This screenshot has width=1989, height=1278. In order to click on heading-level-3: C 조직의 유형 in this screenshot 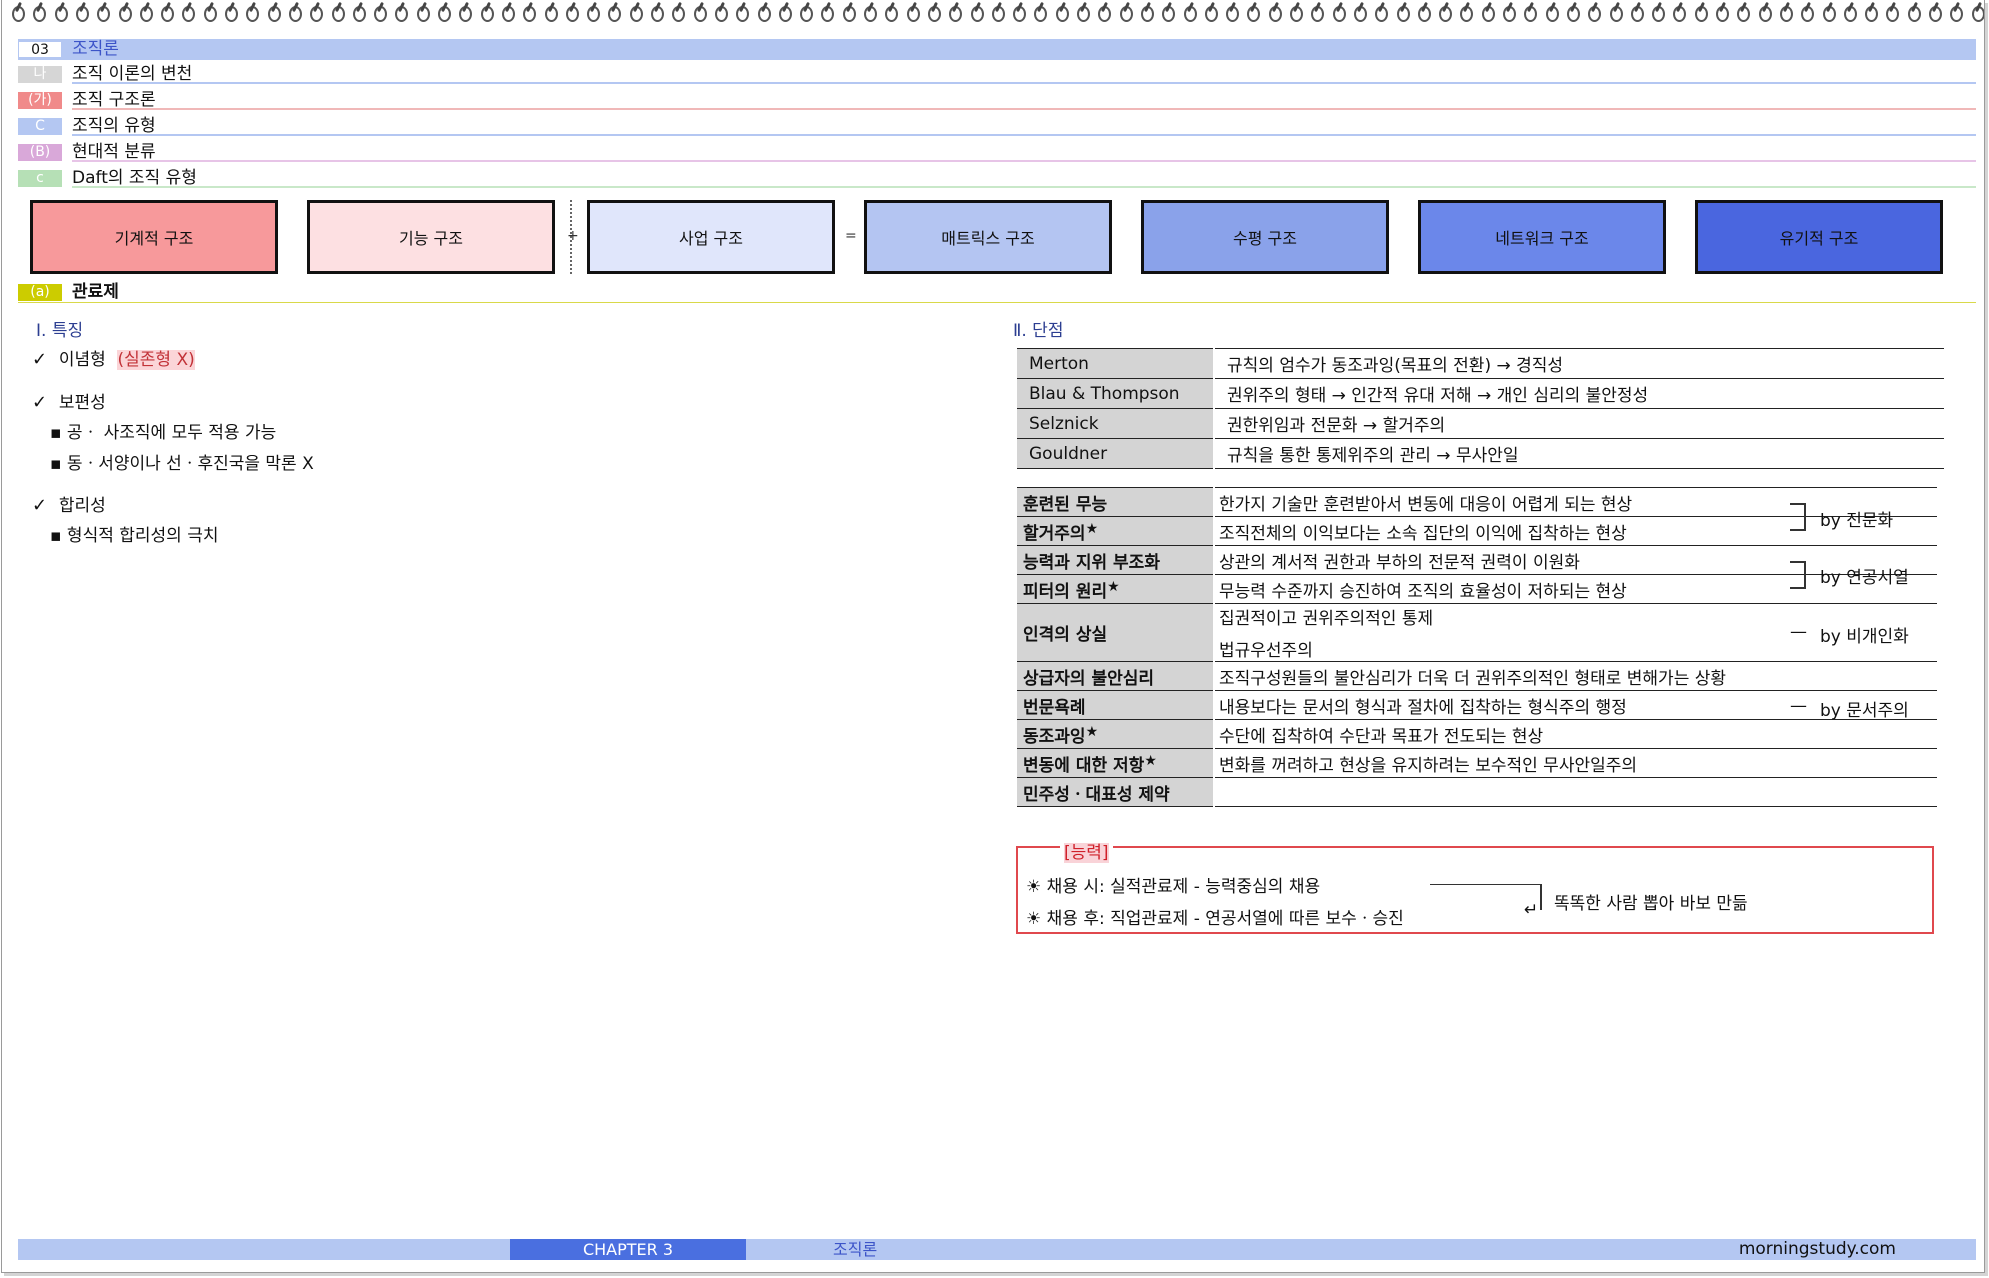, I will do `click(997, 126)`.